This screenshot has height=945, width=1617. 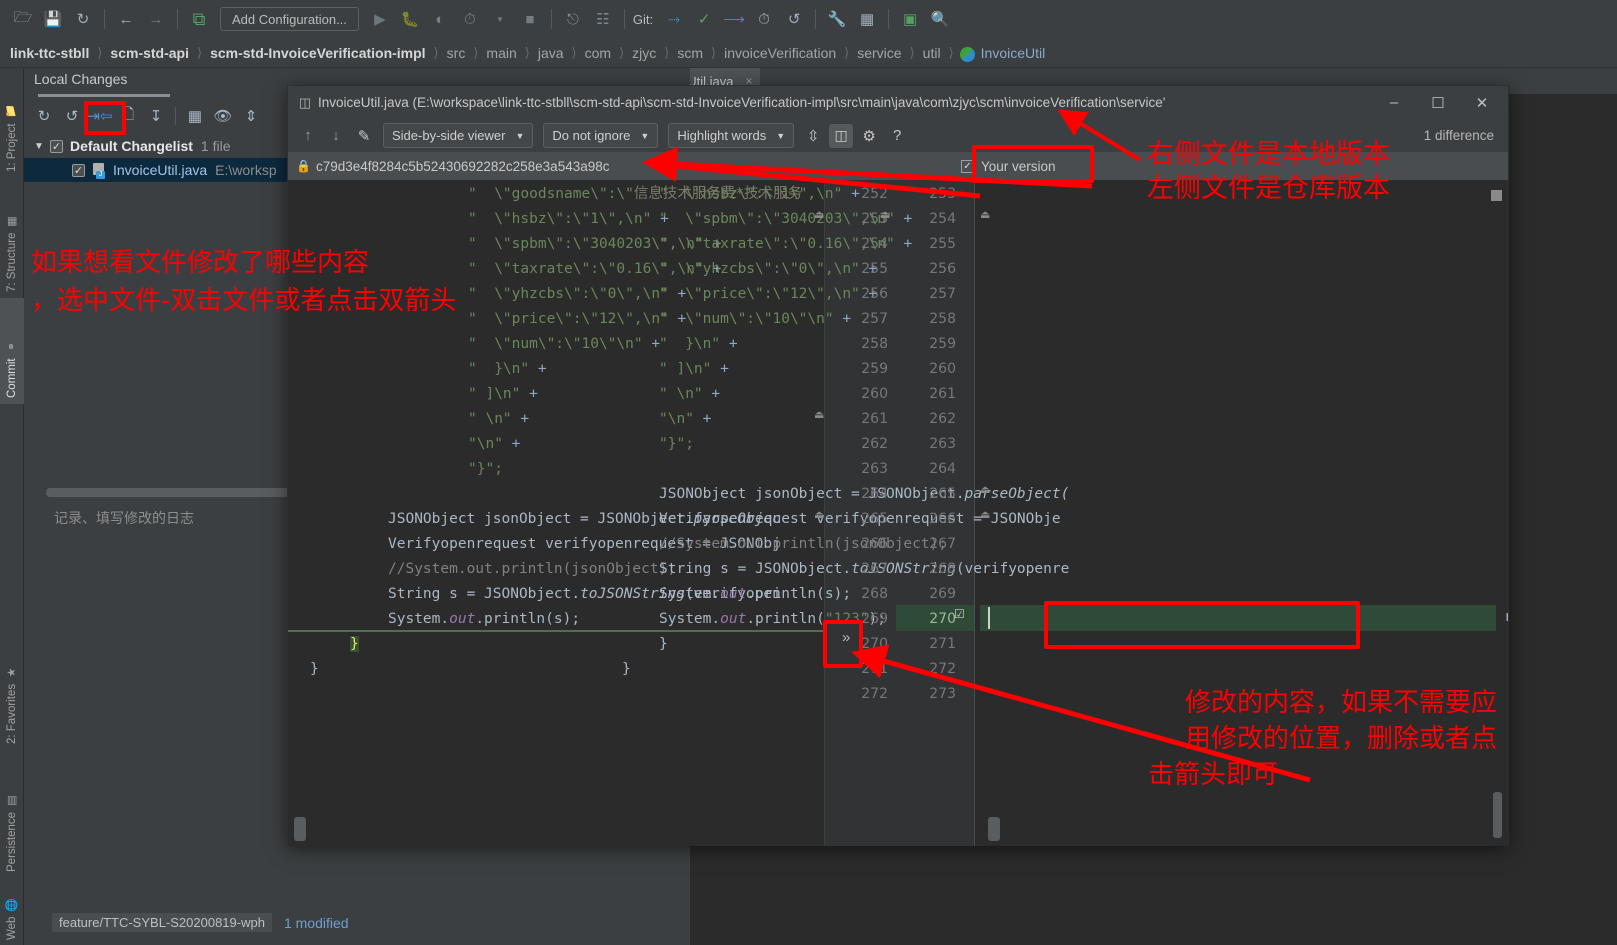 I want to click on commit-message-placeholder: 记录、填写修改的日志, so click(x=124, y=518).